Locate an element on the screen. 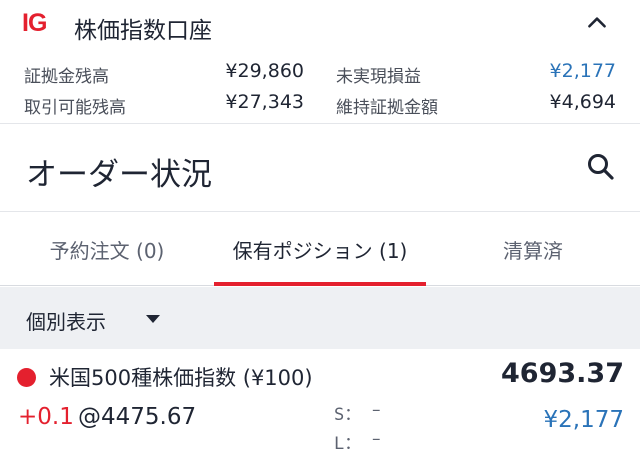 This screenshot has height=466, width=640. margin-balance-label: 証拠金残高 is located at coordinates (66, 77).